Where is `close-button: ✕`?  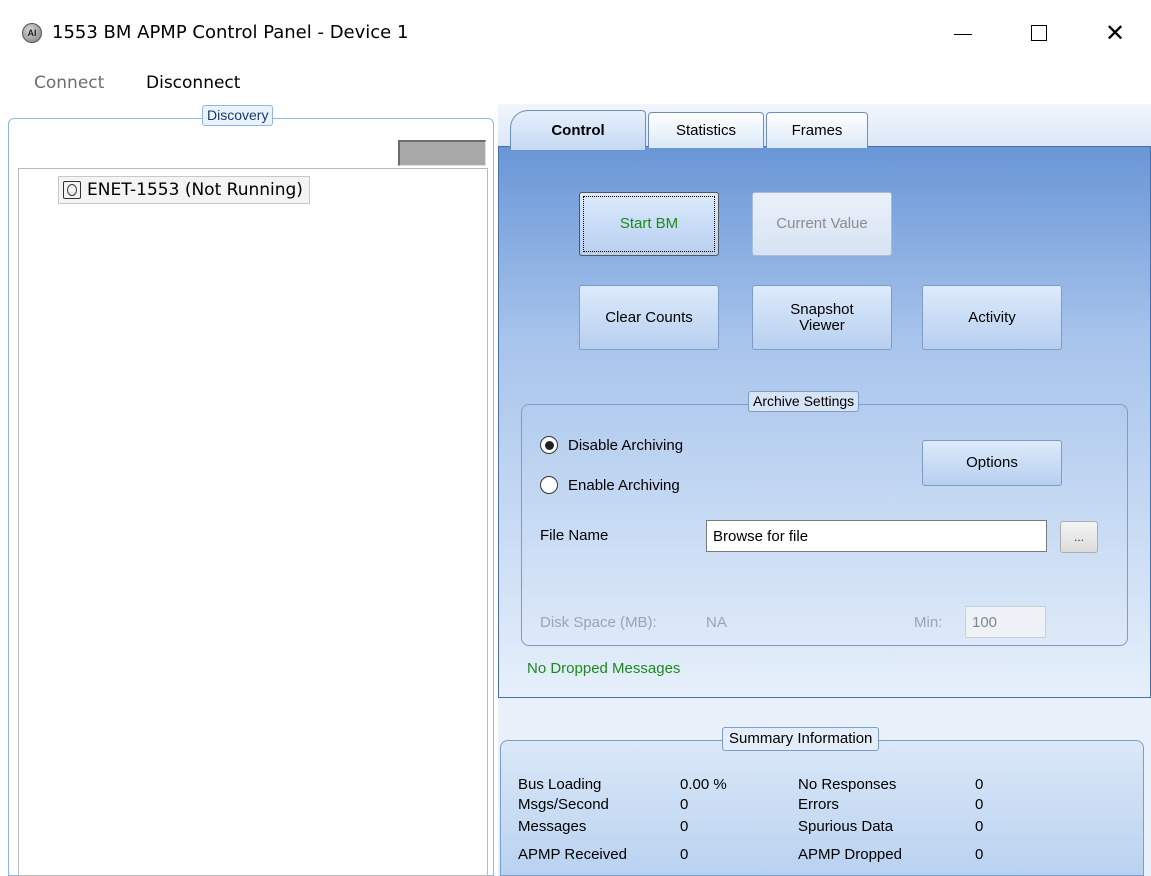
close-button: ✕ is located at coordinates (1115, 33).